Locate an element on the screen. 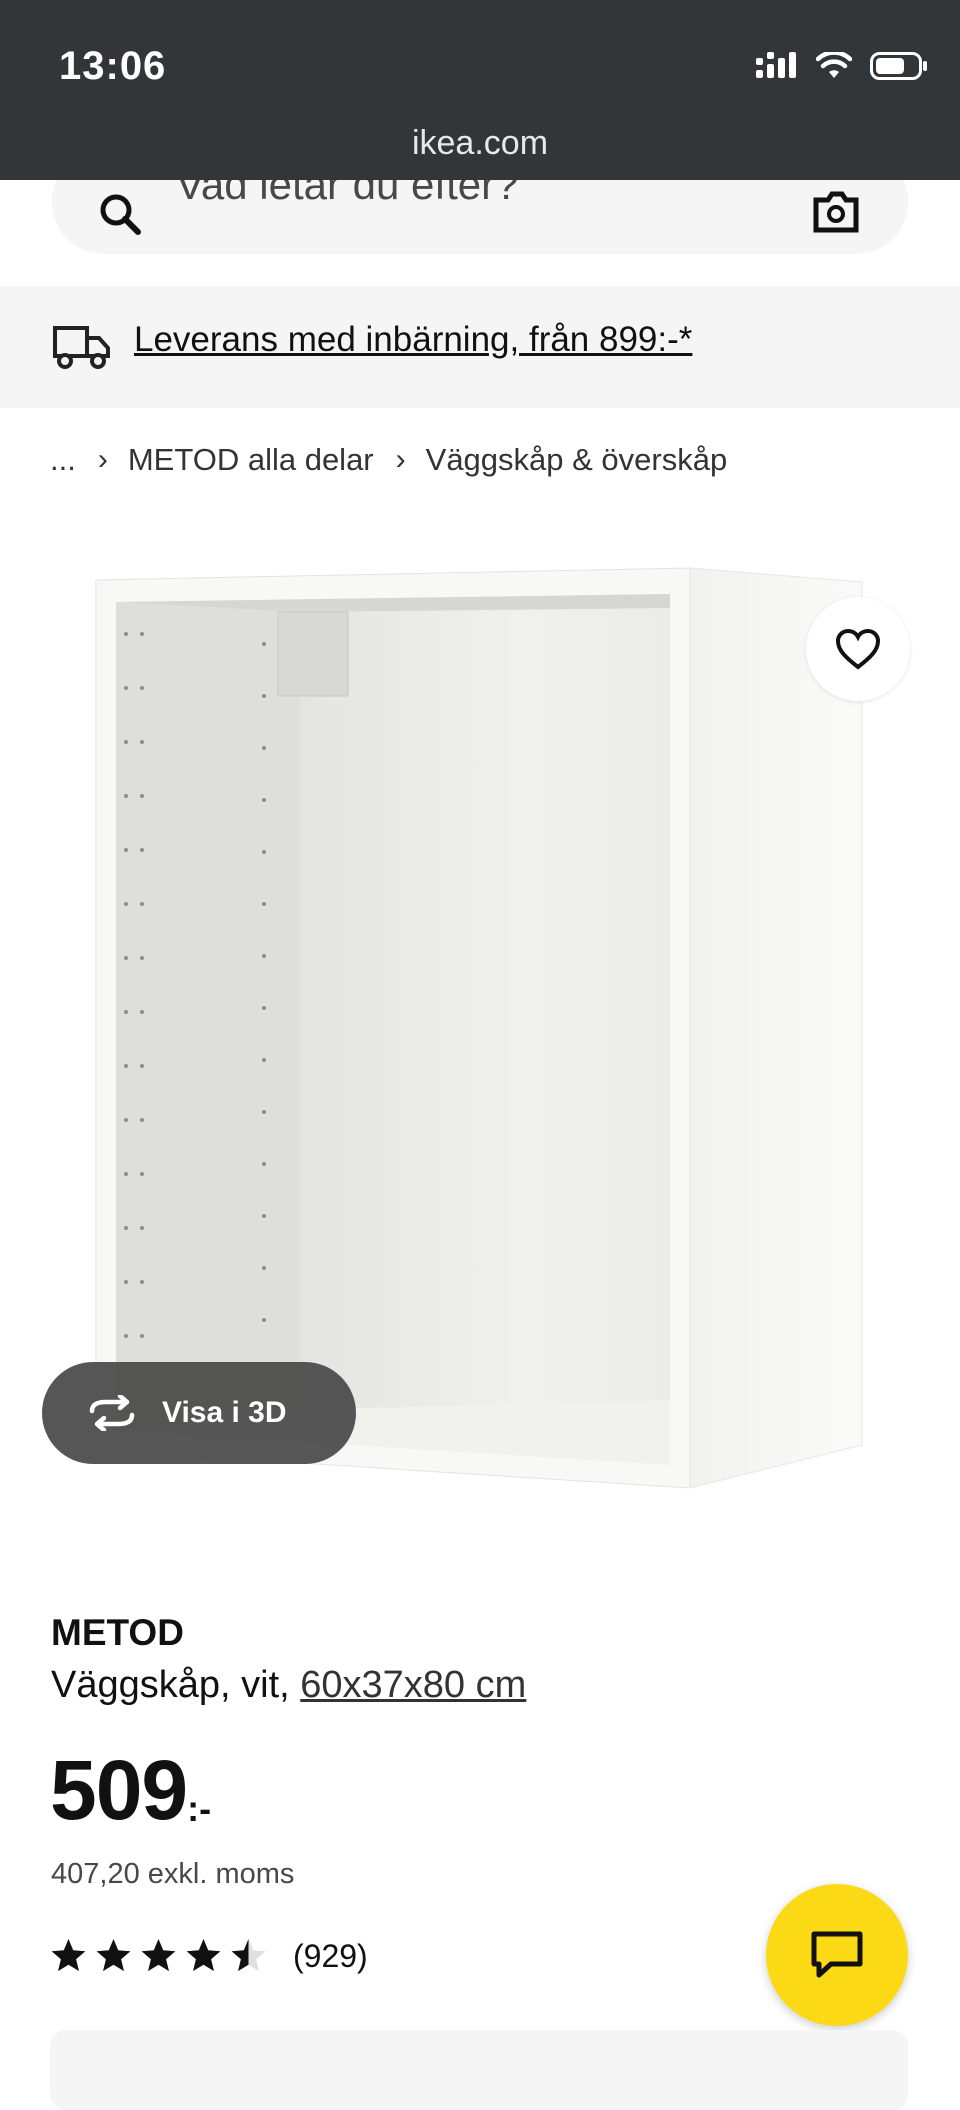  rating: (929) is located at coordinates (209, 1956).